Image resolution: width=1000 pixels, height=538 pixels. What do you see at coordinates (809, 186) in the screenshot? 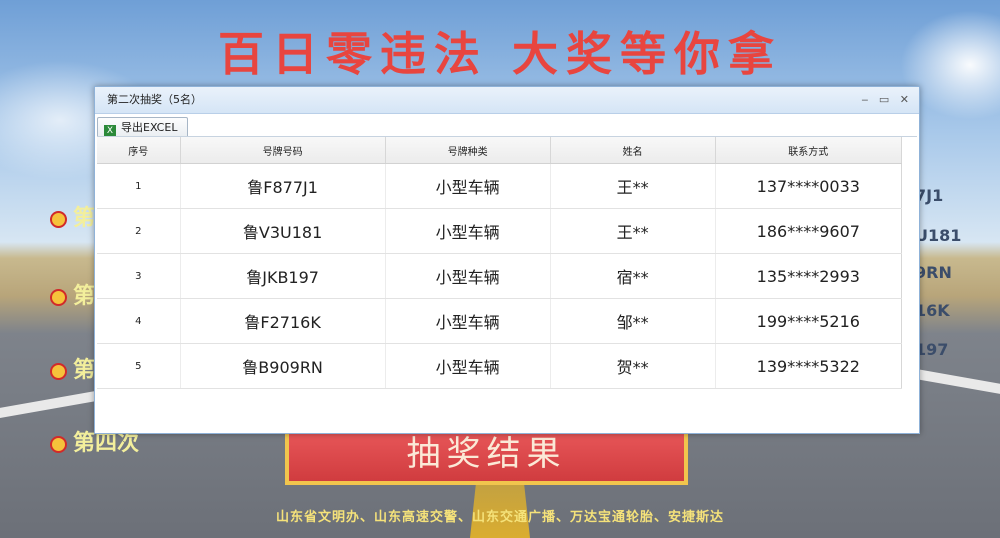
I see `phone-number: 137****0033` at bounding box center [809, 186].